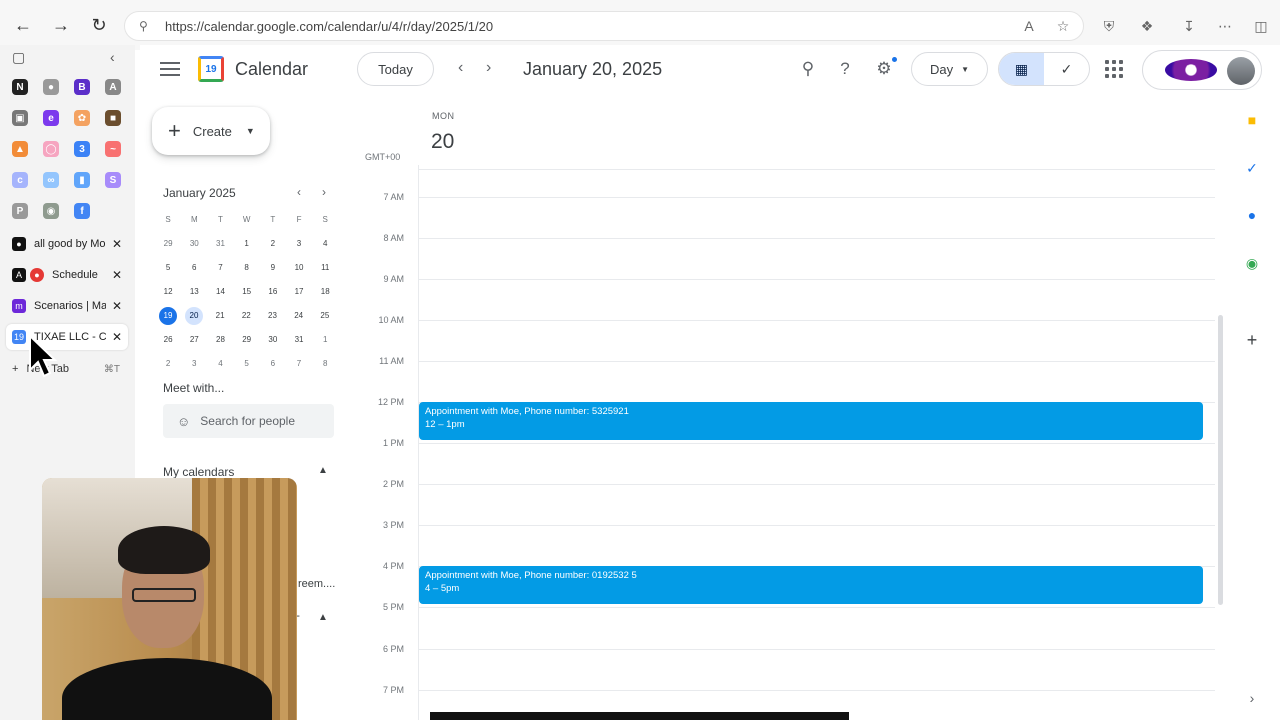 Image resolution: width=1280 pixels, height=720 pixels. What do you see at coordinates (299, 268) in the screenshot?
I see `mini-day: 10` at bounding box center [299, 268].